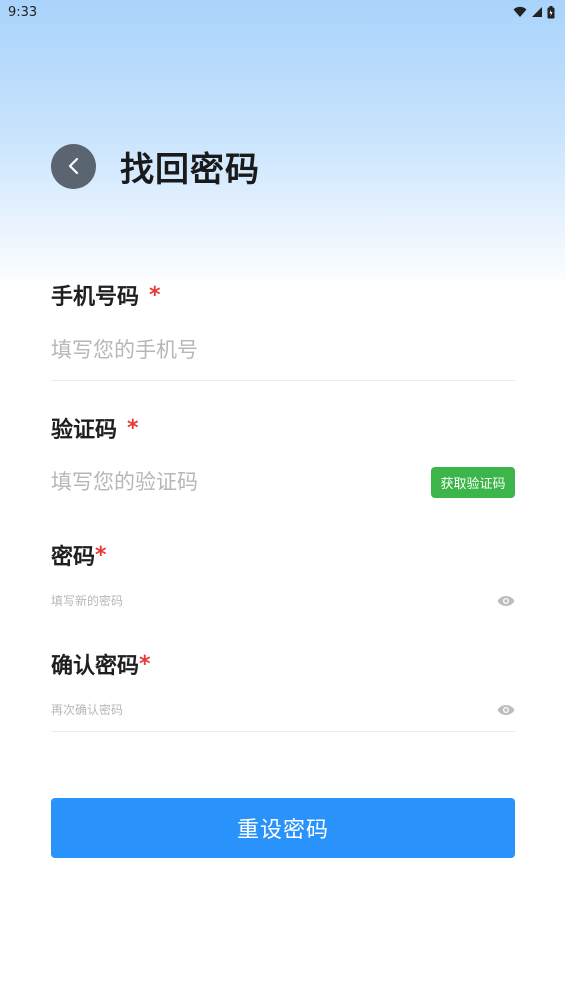  Describe the element at coordinates (95, 297) in the screenshot. I see `phone-label-text: 手机号码` at that location.